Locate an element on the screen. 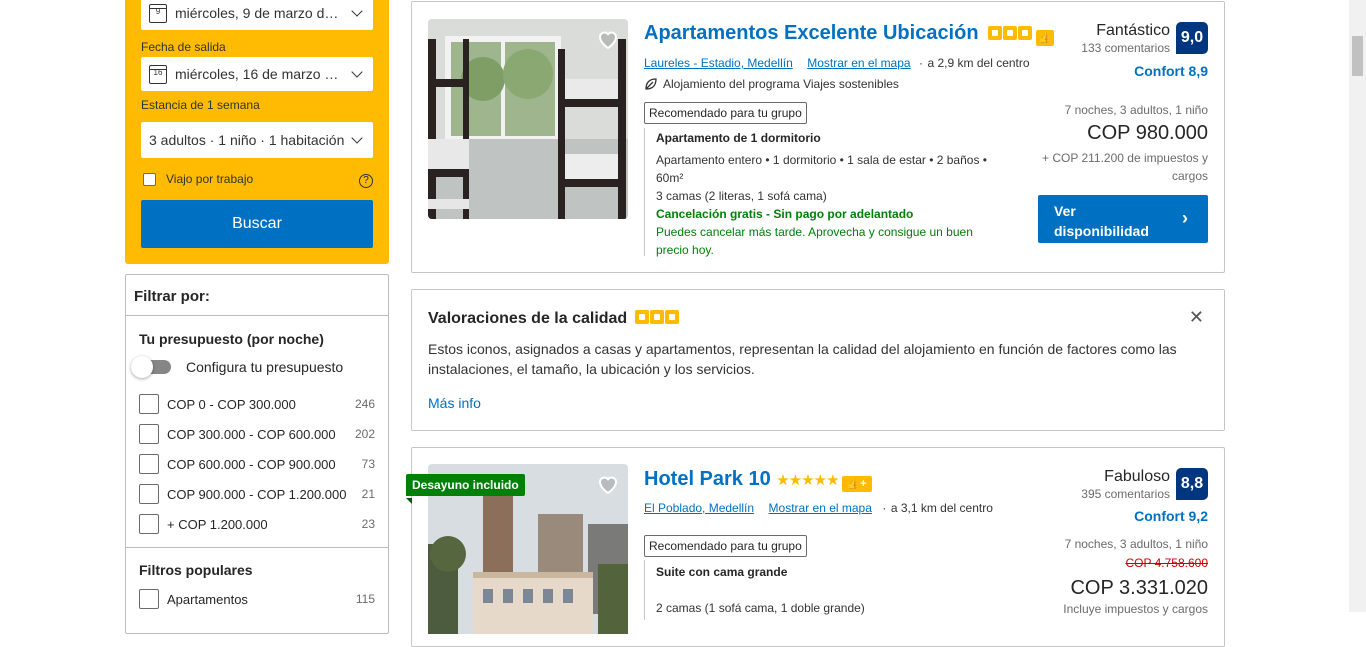  review-score: 8,8 is located at coordinates (1192, 484).